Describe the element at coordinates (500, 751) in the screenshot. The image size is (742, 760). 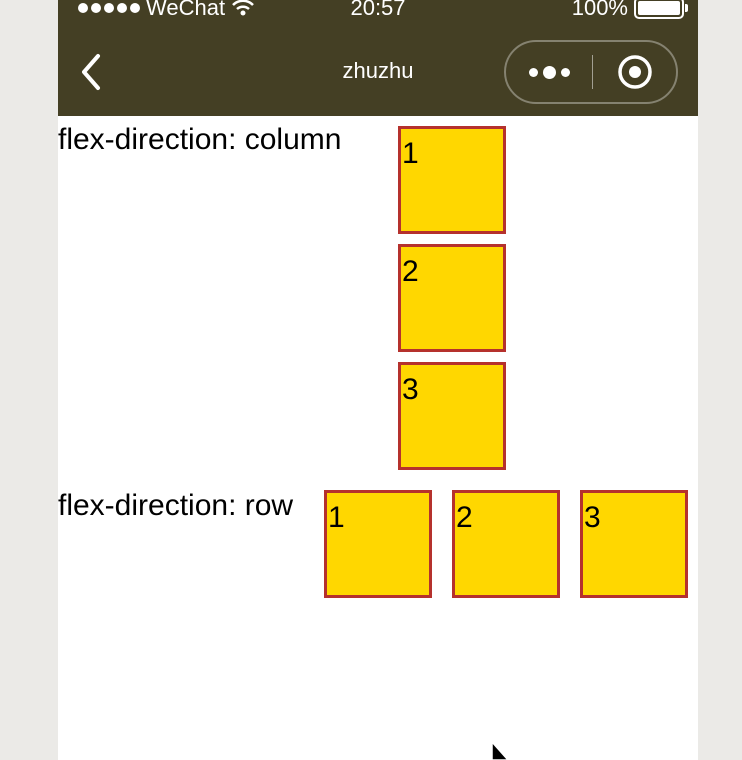
I see `mouse-cursor-icon` at that location.